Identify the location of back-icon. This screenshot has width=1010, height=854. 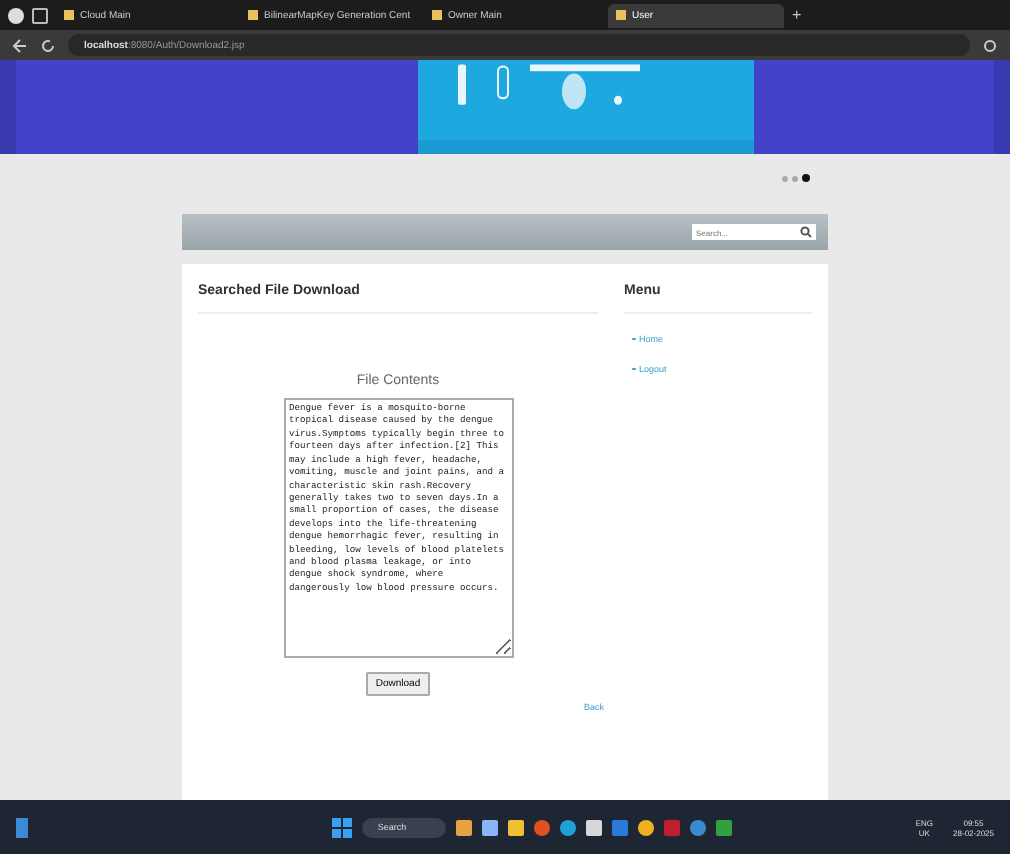
(20, 45).